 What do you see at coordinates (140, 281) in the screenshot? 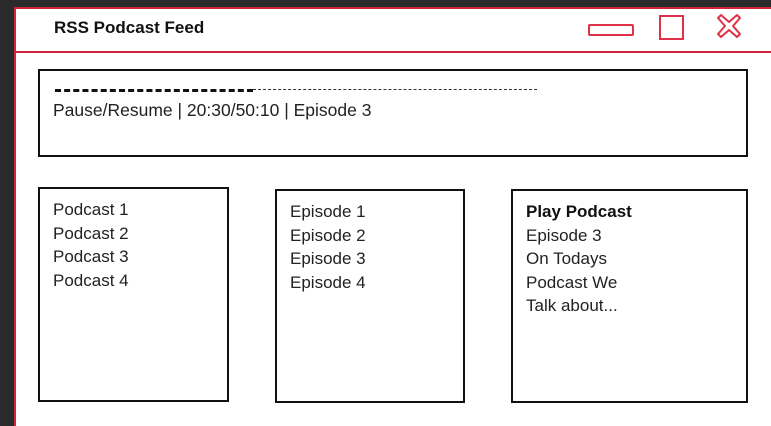
I see `podcast-item: Podcast 4` at bounding box center [140, 281].